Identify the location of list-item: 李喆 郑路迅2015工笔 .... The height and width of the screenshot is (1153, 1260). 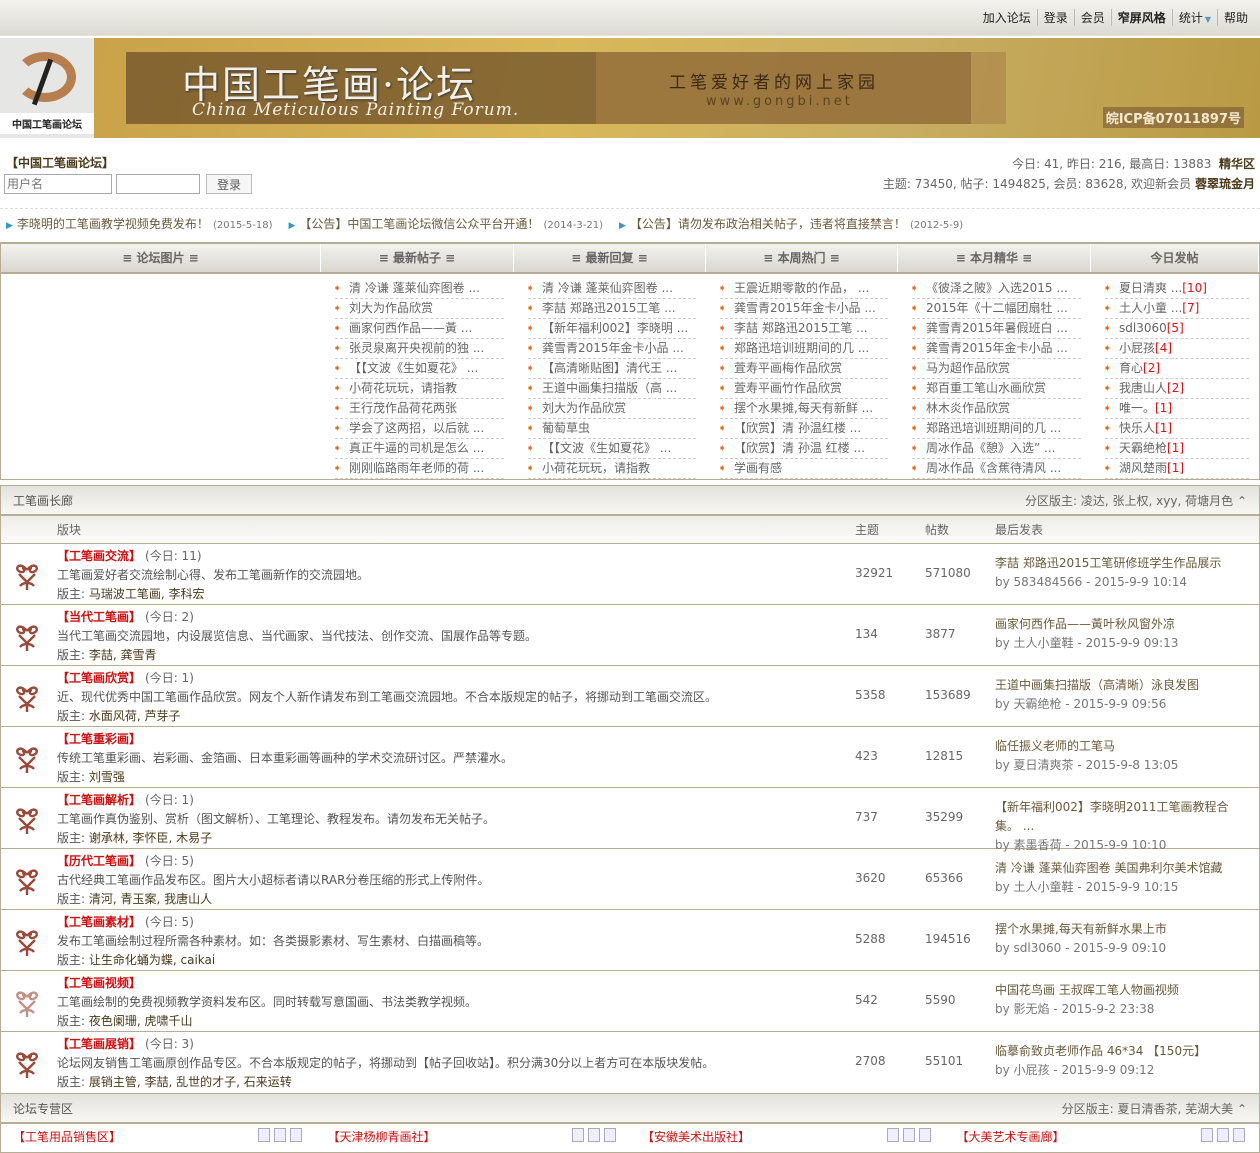
(804, 329).